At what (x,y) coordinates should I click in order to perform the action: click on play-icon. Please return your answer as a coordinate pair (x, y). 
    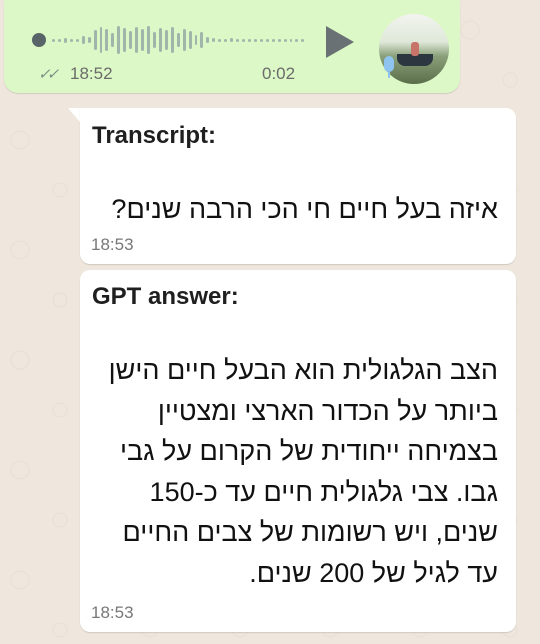
    Looking at the image, I should click on (340, 42).